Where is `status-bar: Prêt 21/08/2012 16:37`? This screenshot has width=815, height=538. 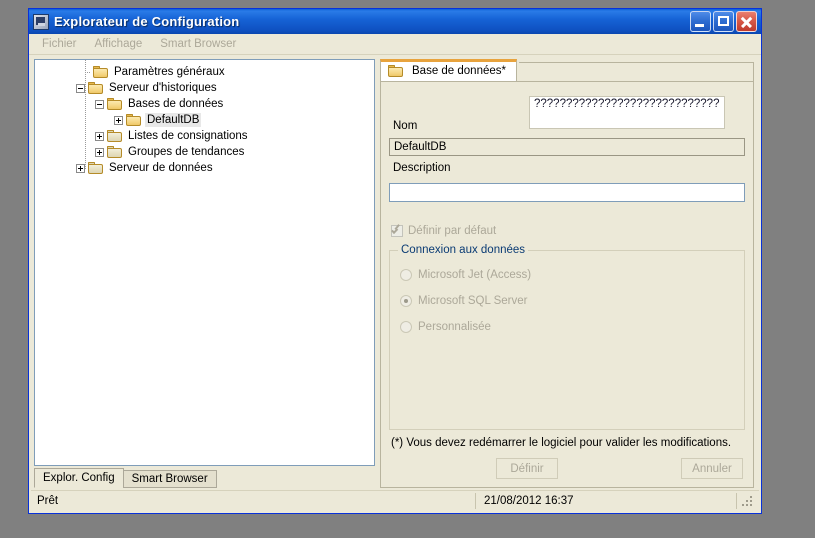 status-bar: Prêt 21/08/2012 16:37 is located at coordinates (395, 500).